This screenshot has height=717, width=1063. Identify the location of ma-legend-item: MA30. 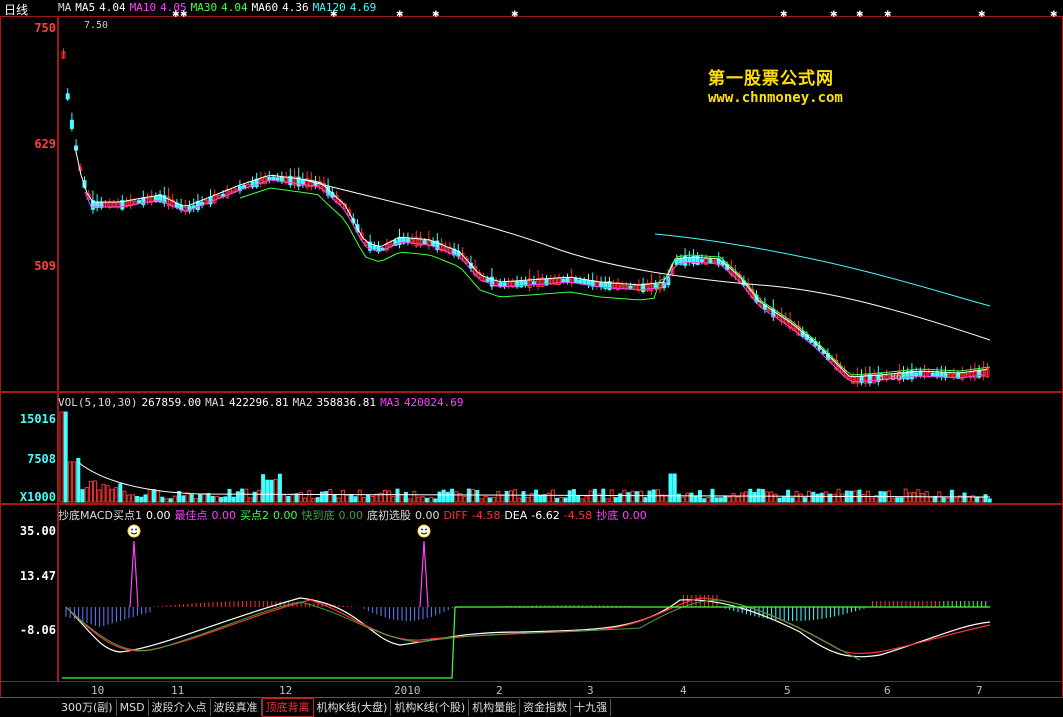
(204, 7).